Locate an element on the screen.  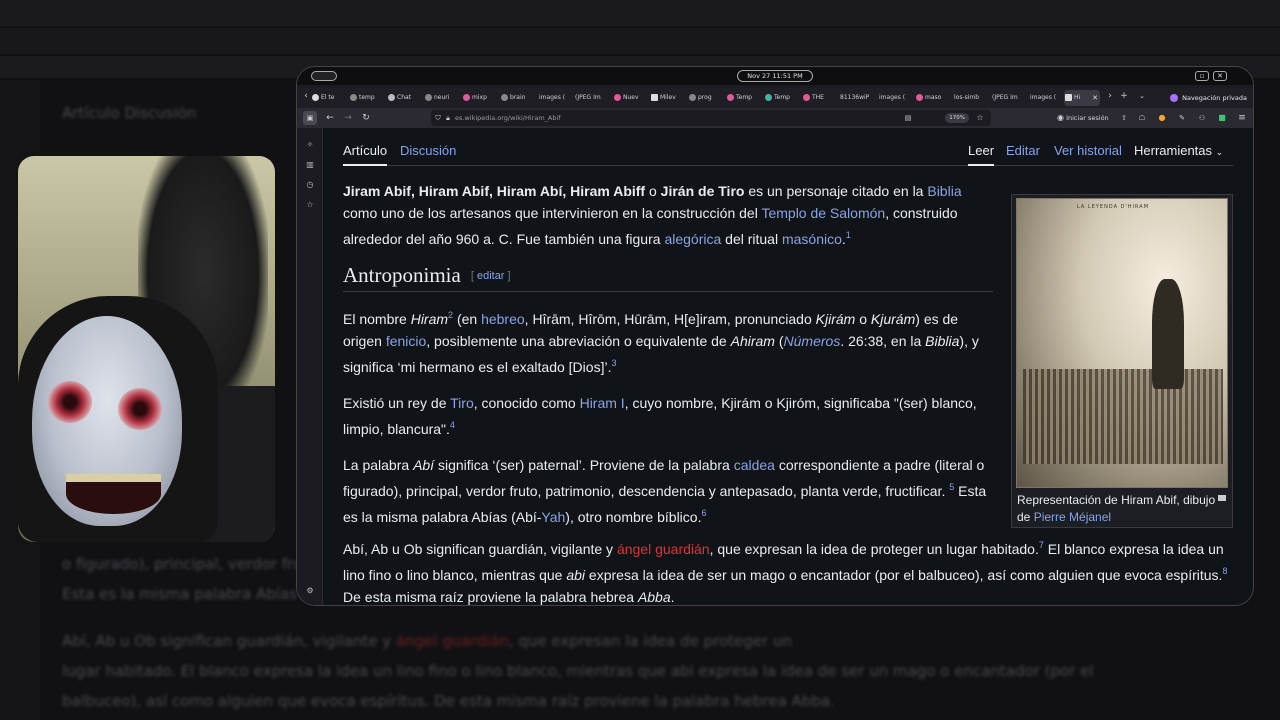
reference-link: 3 is located at coordinates (613, 363).